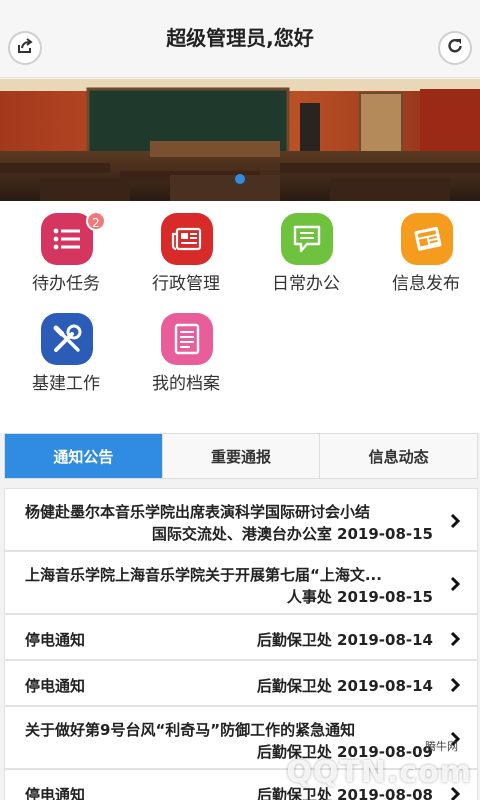 The image size is (480, 800). I want to click on notice-tabs: 通知公告 重要通报 信息动态, so click(241, 456).